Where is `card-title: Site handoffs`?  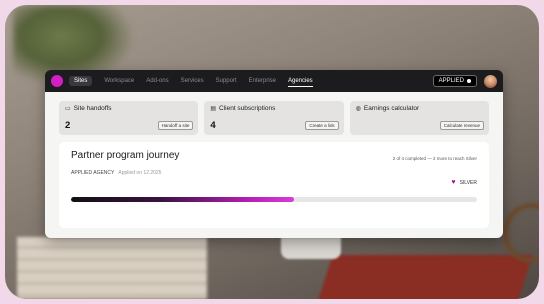
card-title: Site handoffs is located at coordinates (92, 108).